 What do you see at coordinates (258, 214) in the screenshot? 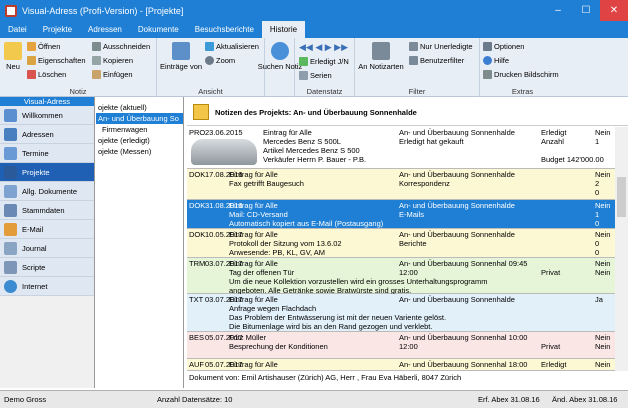
I see `note-text: Mail: CD-Versand` at bounding box center [258, 214].